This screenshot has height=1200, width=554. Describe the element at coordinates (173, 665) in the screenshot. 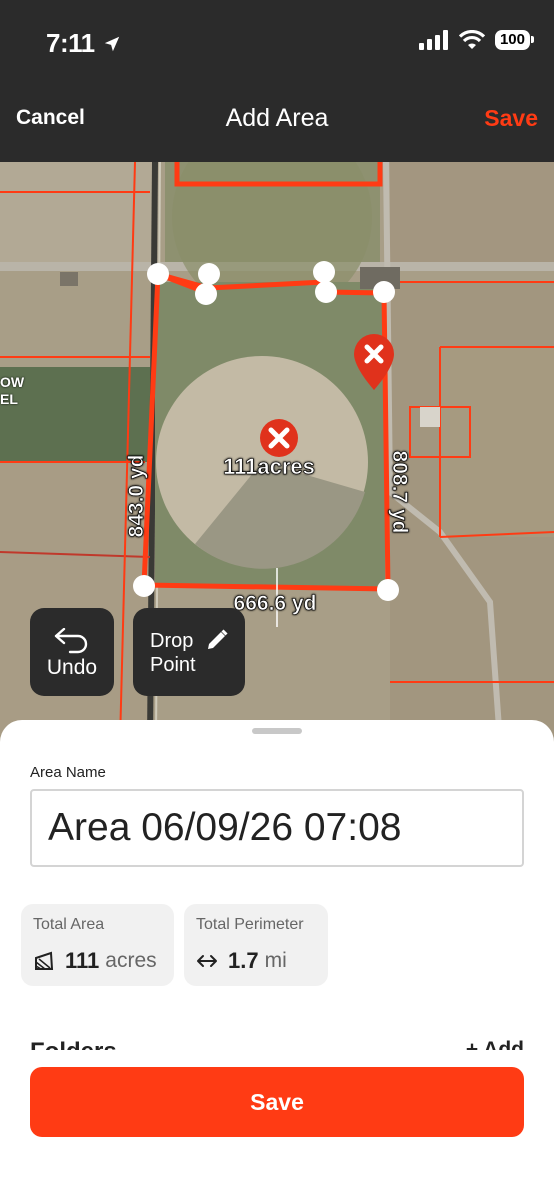

I see `drop-point-label-line2: Point` at that location.